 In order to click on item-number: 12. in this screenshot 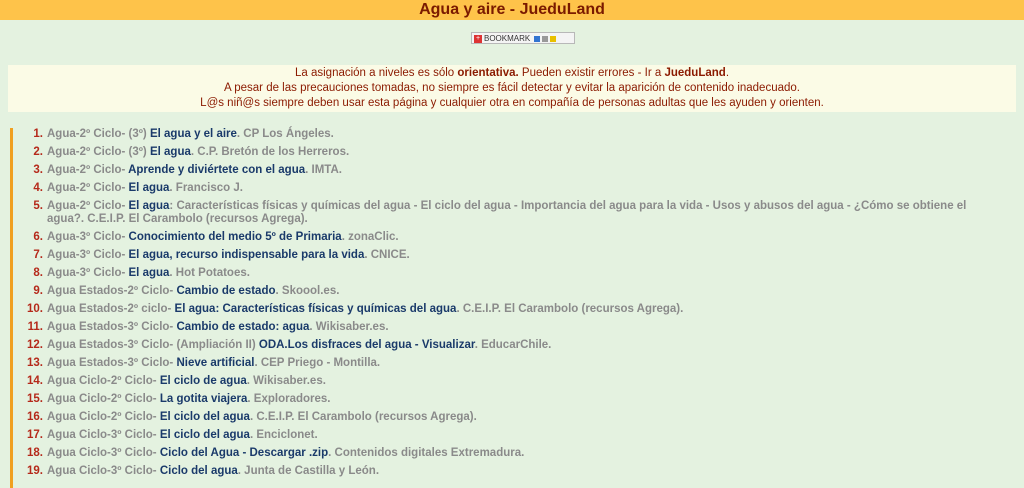, I will do `click(35, 345)`.